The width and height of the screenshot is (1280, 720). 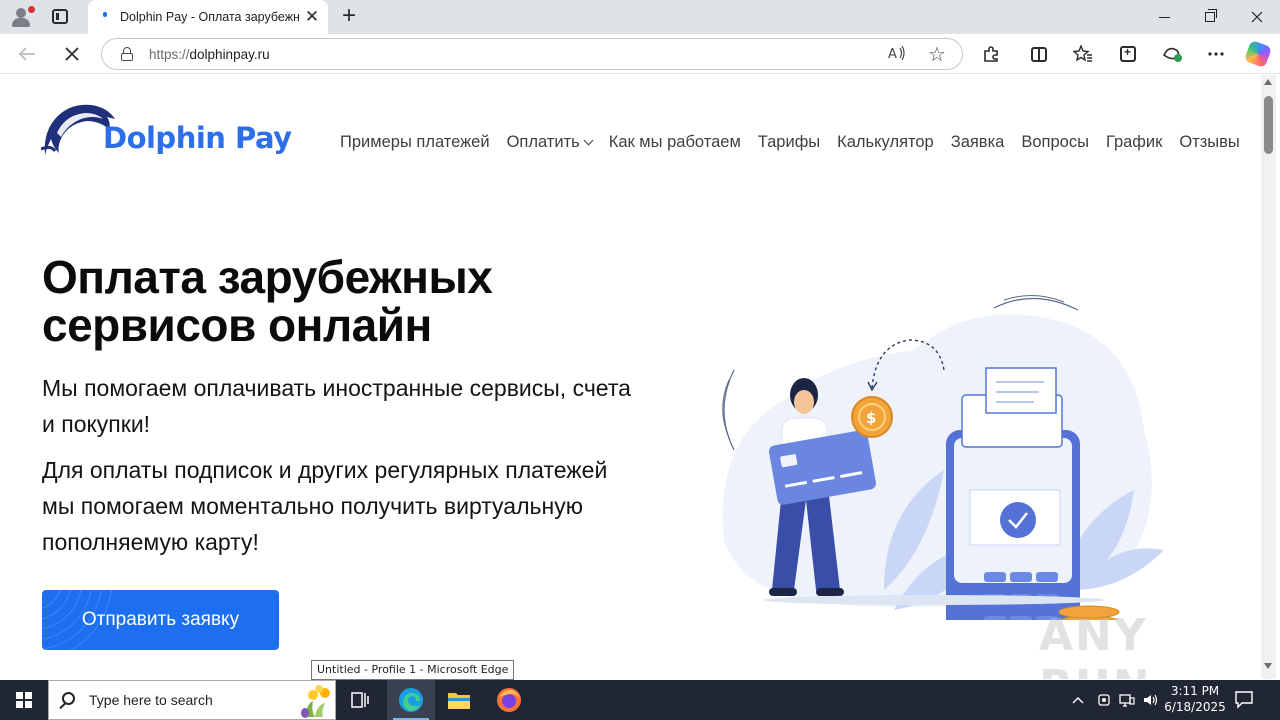 I want to click on search-icon, so click(x=68, y=698).